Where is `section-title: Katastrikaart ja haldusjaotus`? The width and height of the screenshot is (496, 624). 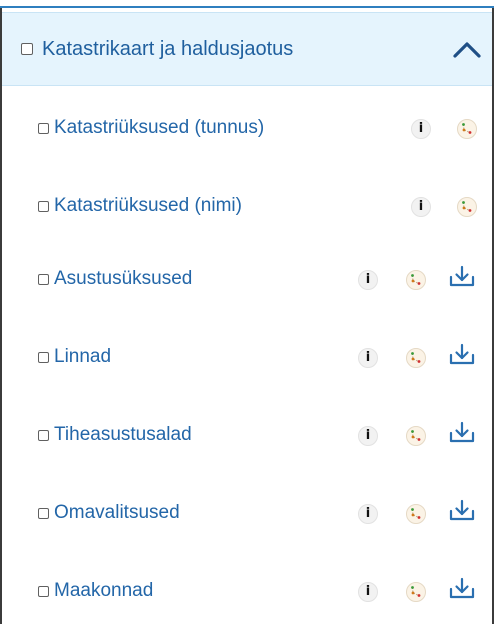 section-title: Katastrikaart ja haldusjaotus is located at coordinates (167, 49).